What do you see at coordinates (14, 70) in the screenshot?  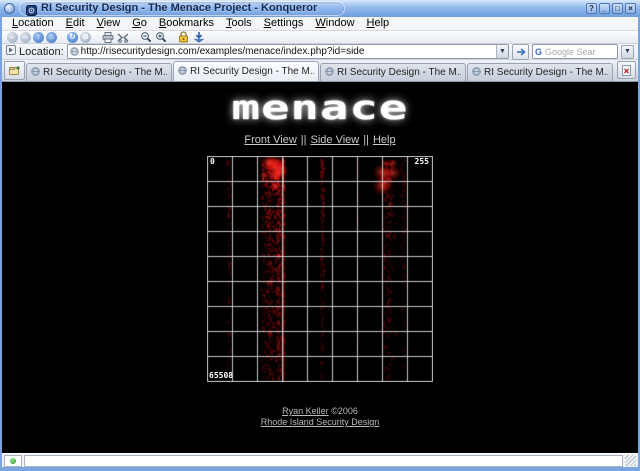 I see `new-tab-button` at bounding box center [14, 70].